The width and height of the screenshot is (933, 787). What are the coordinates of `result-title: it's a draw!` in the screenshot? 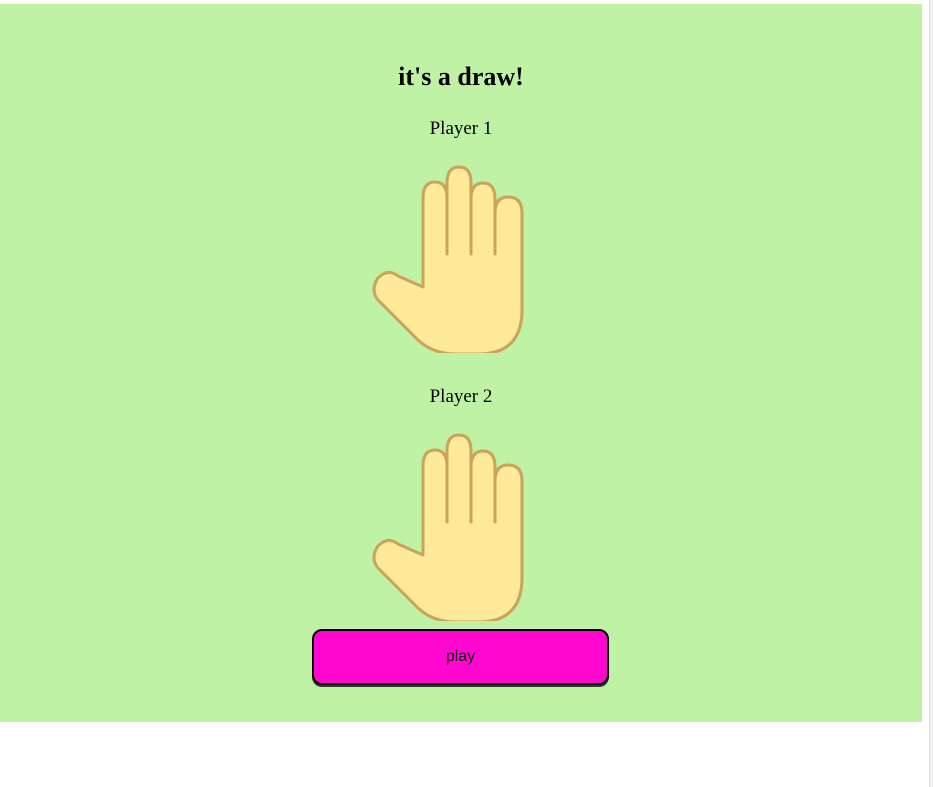 It's located at (461, 76).